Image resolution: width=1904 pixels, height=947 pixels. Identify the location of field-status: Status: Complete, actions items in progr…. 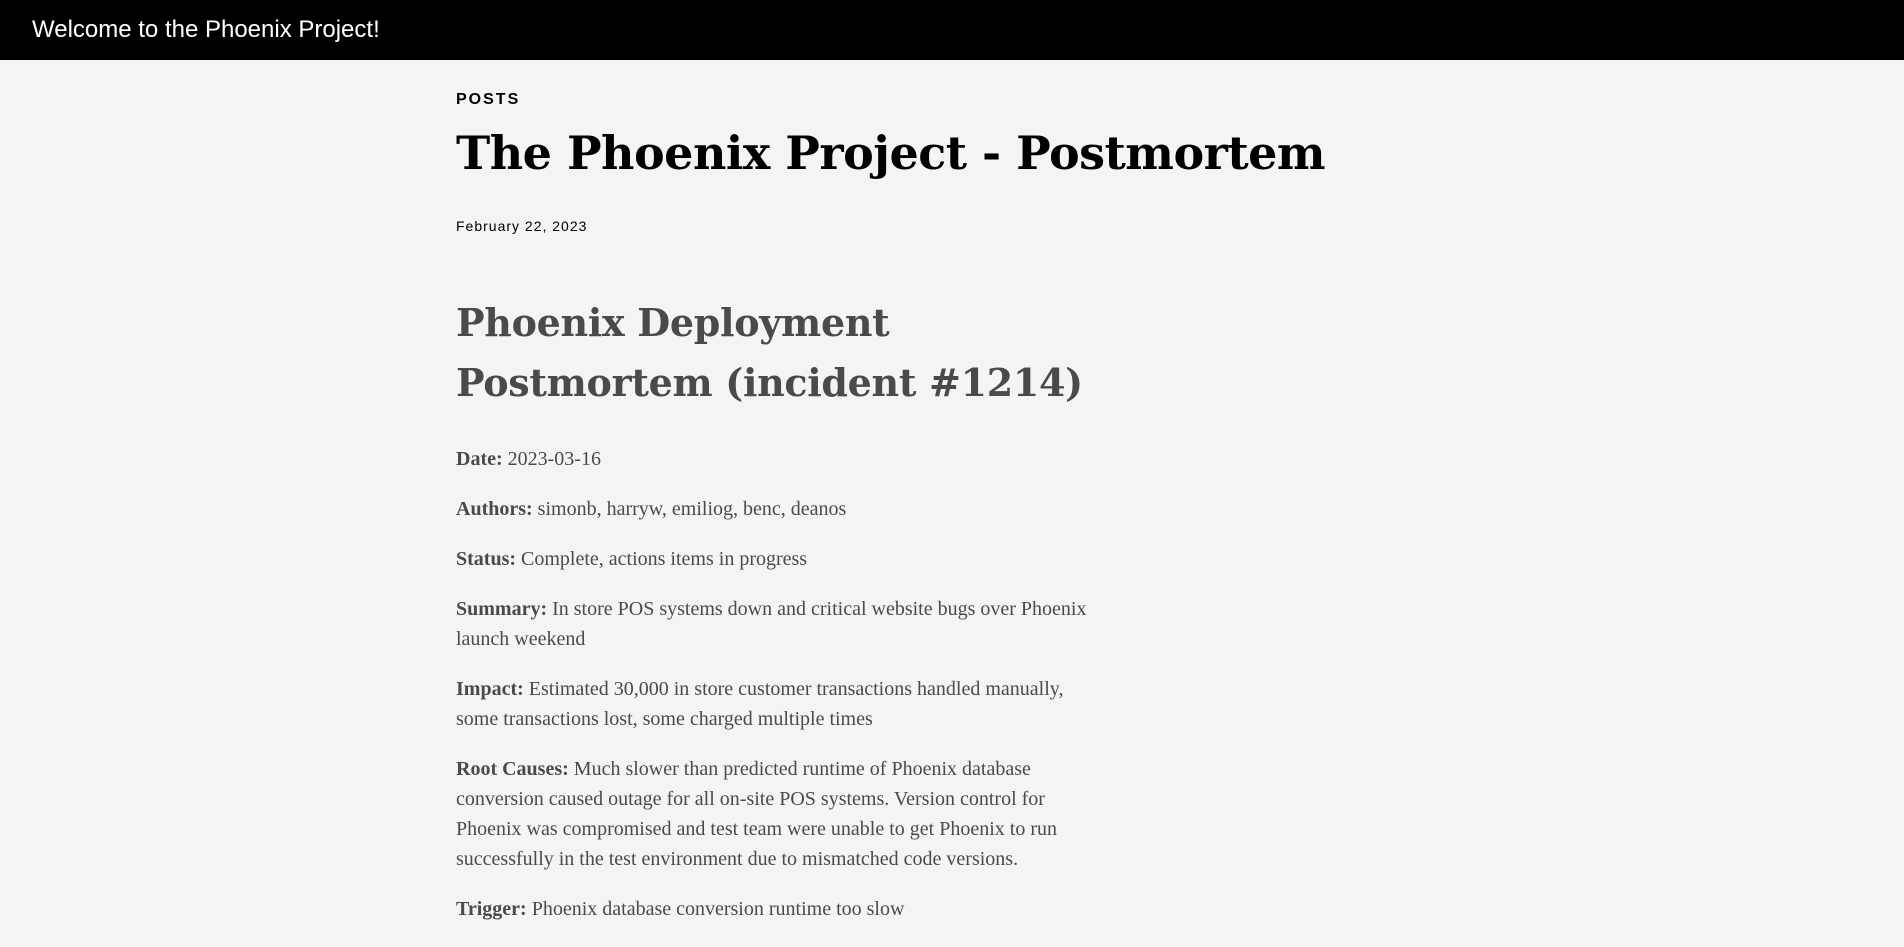
(781, 559).